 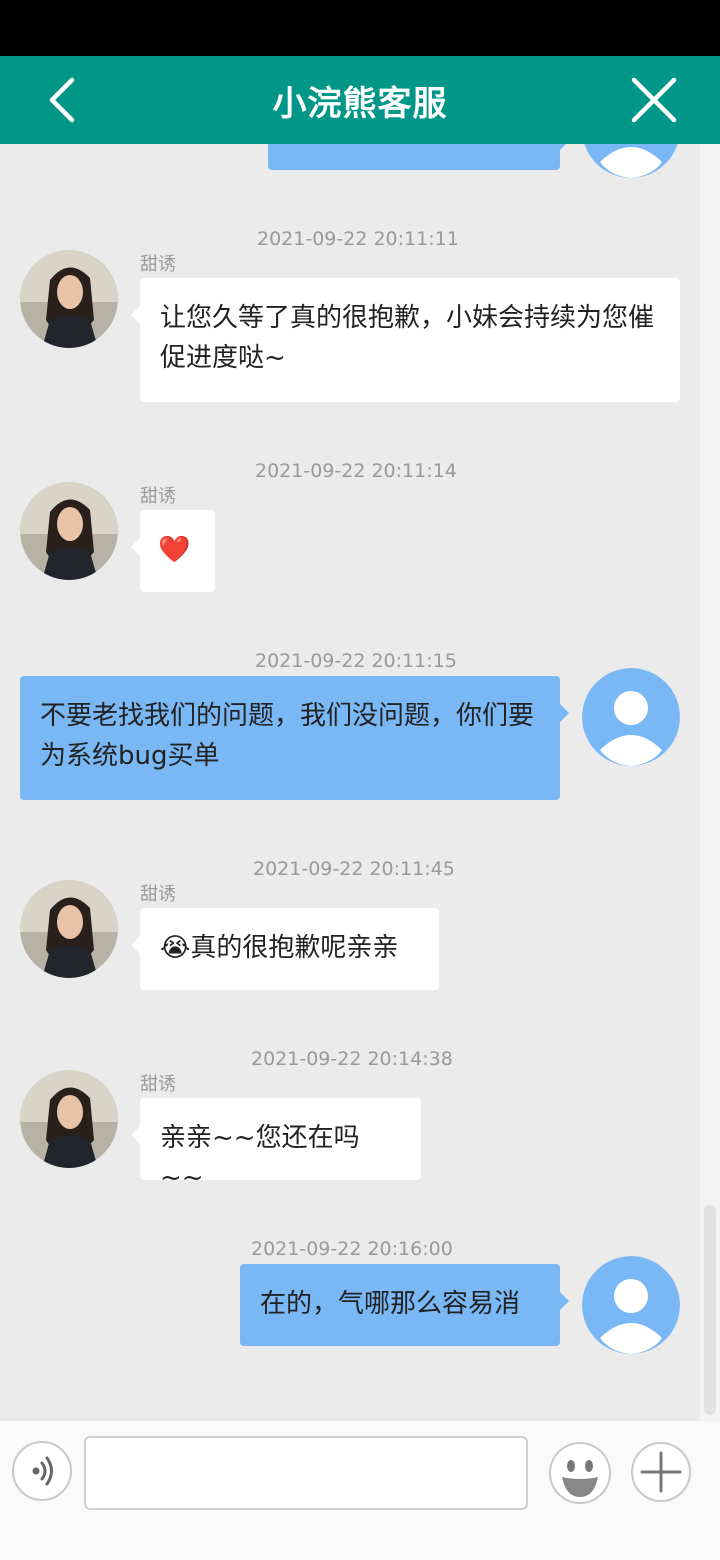 What do you see at coordinates (418, 157) in the screenshot?
I see `message-bubble-partial` at bounding box center [418, 157].